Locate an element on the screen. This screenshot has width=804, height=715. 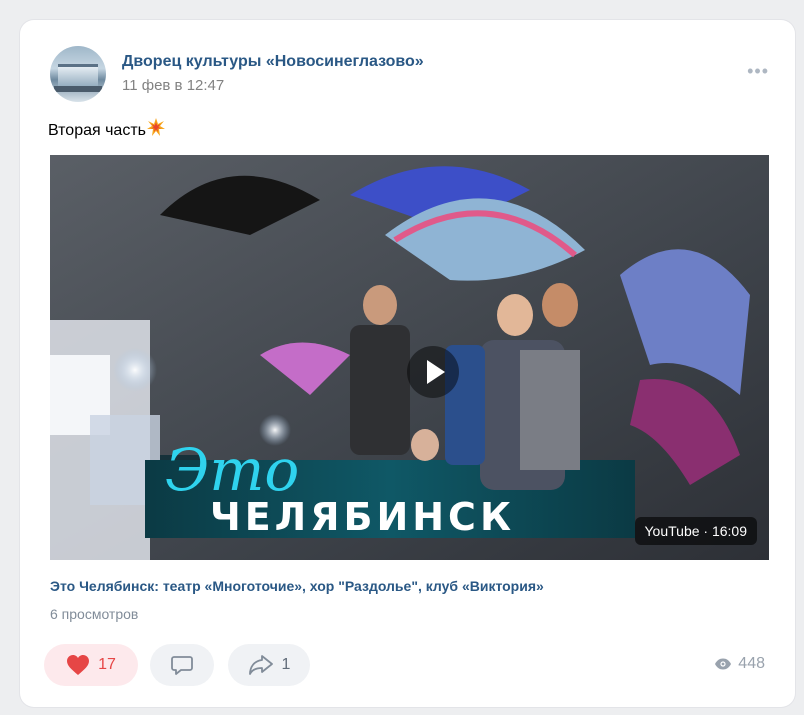
eye-icon is located at coordinates (723, 664).